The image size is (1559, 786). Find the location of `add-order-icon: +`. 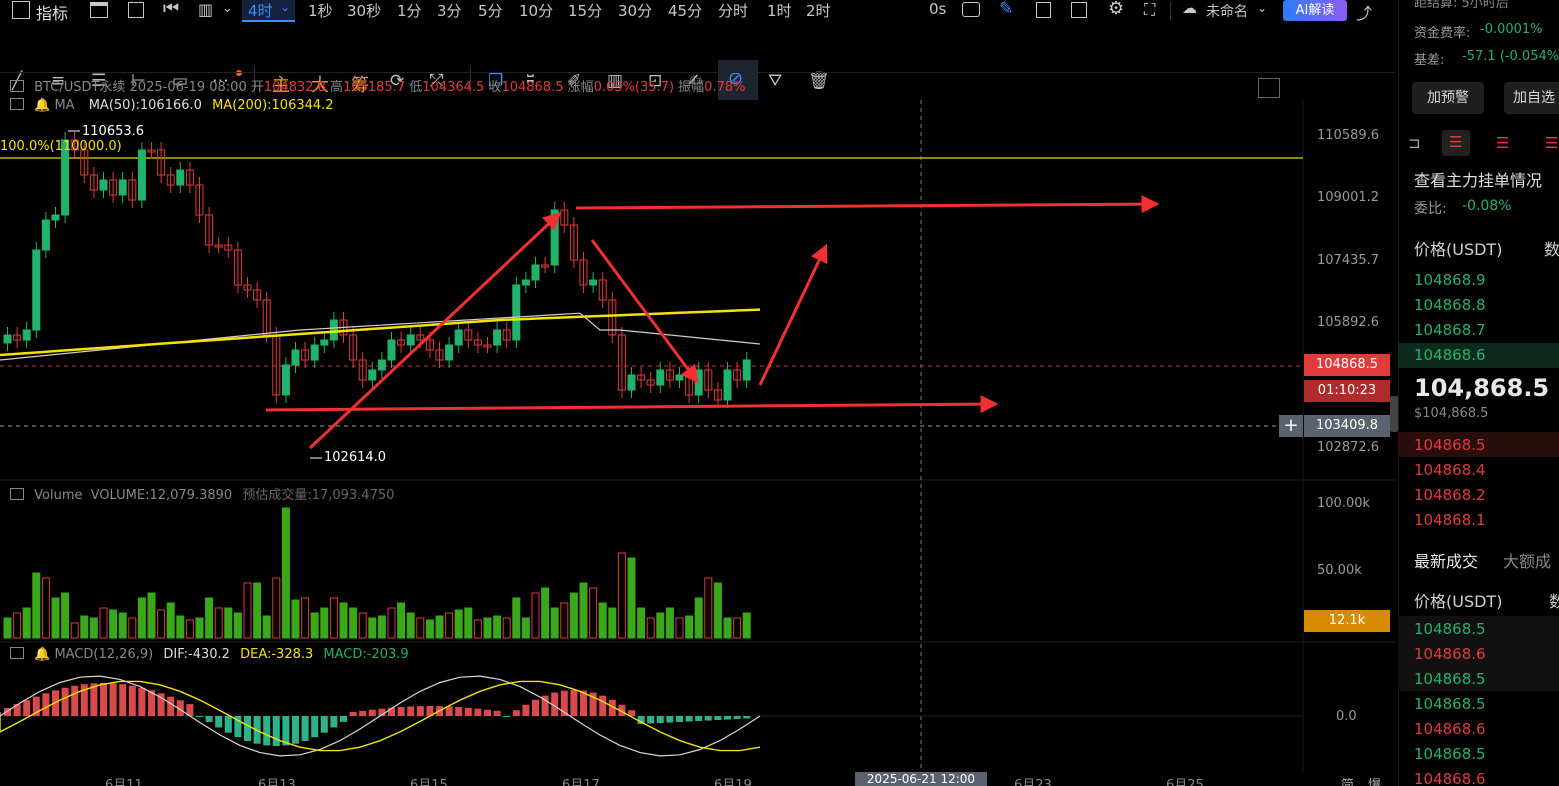

add-order-icon: + is located at coordinates (1291, 426).